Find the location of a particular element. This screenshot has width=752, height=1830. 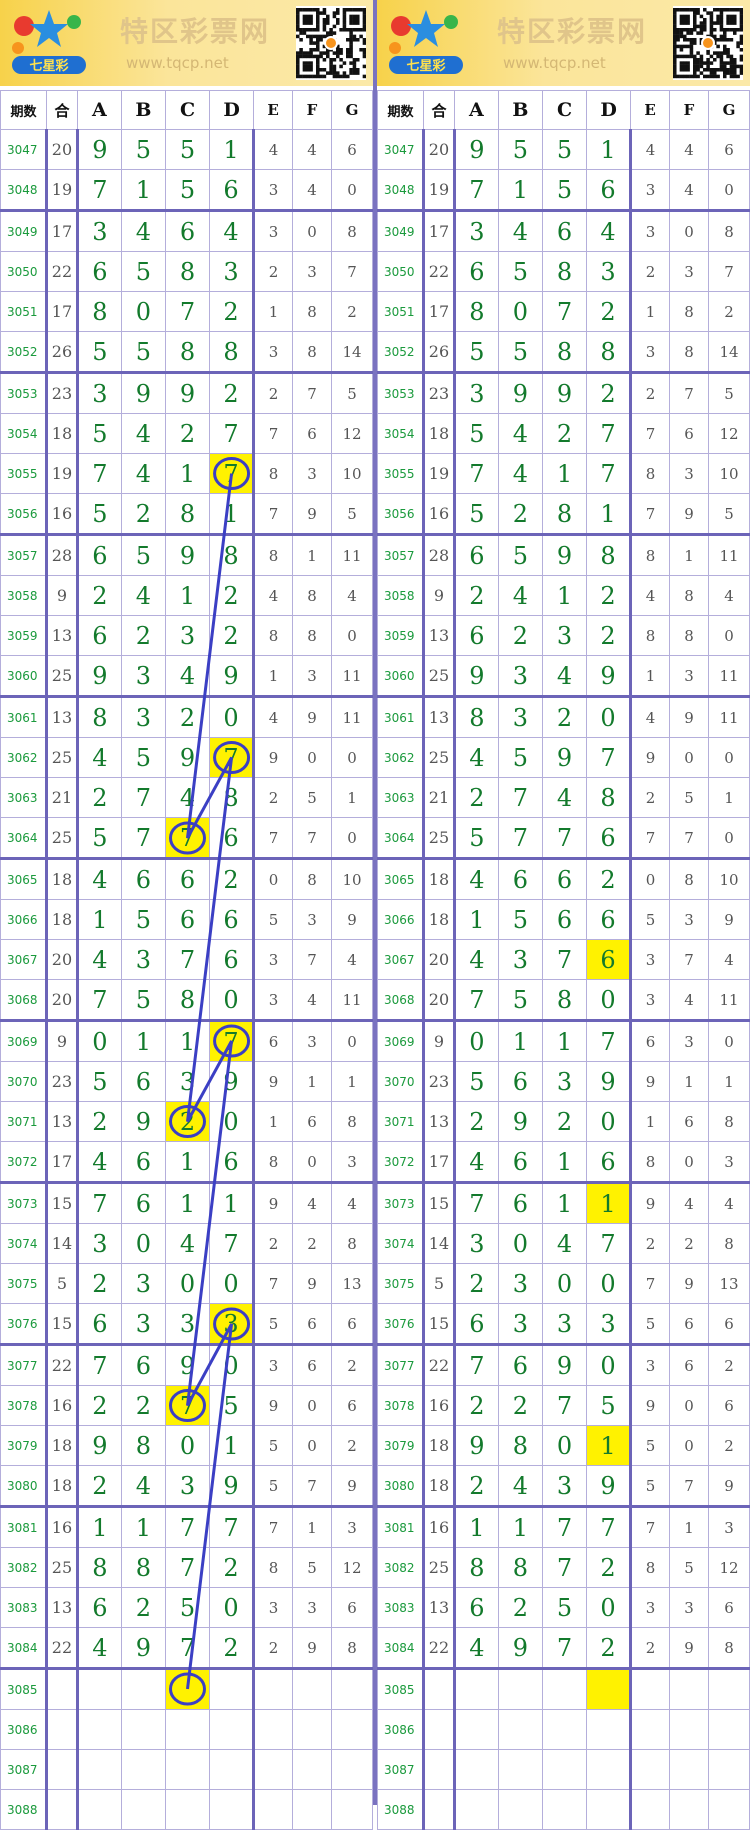

digit-cell-c is located at coordinates (564, 1729).